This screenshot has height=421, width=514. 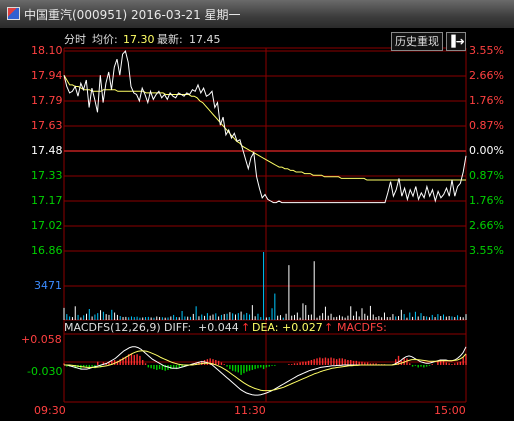 I want to click on window-titlebar: 中国重汽(000951) 2016-03-21 星期一, so click(x=257, y=14).